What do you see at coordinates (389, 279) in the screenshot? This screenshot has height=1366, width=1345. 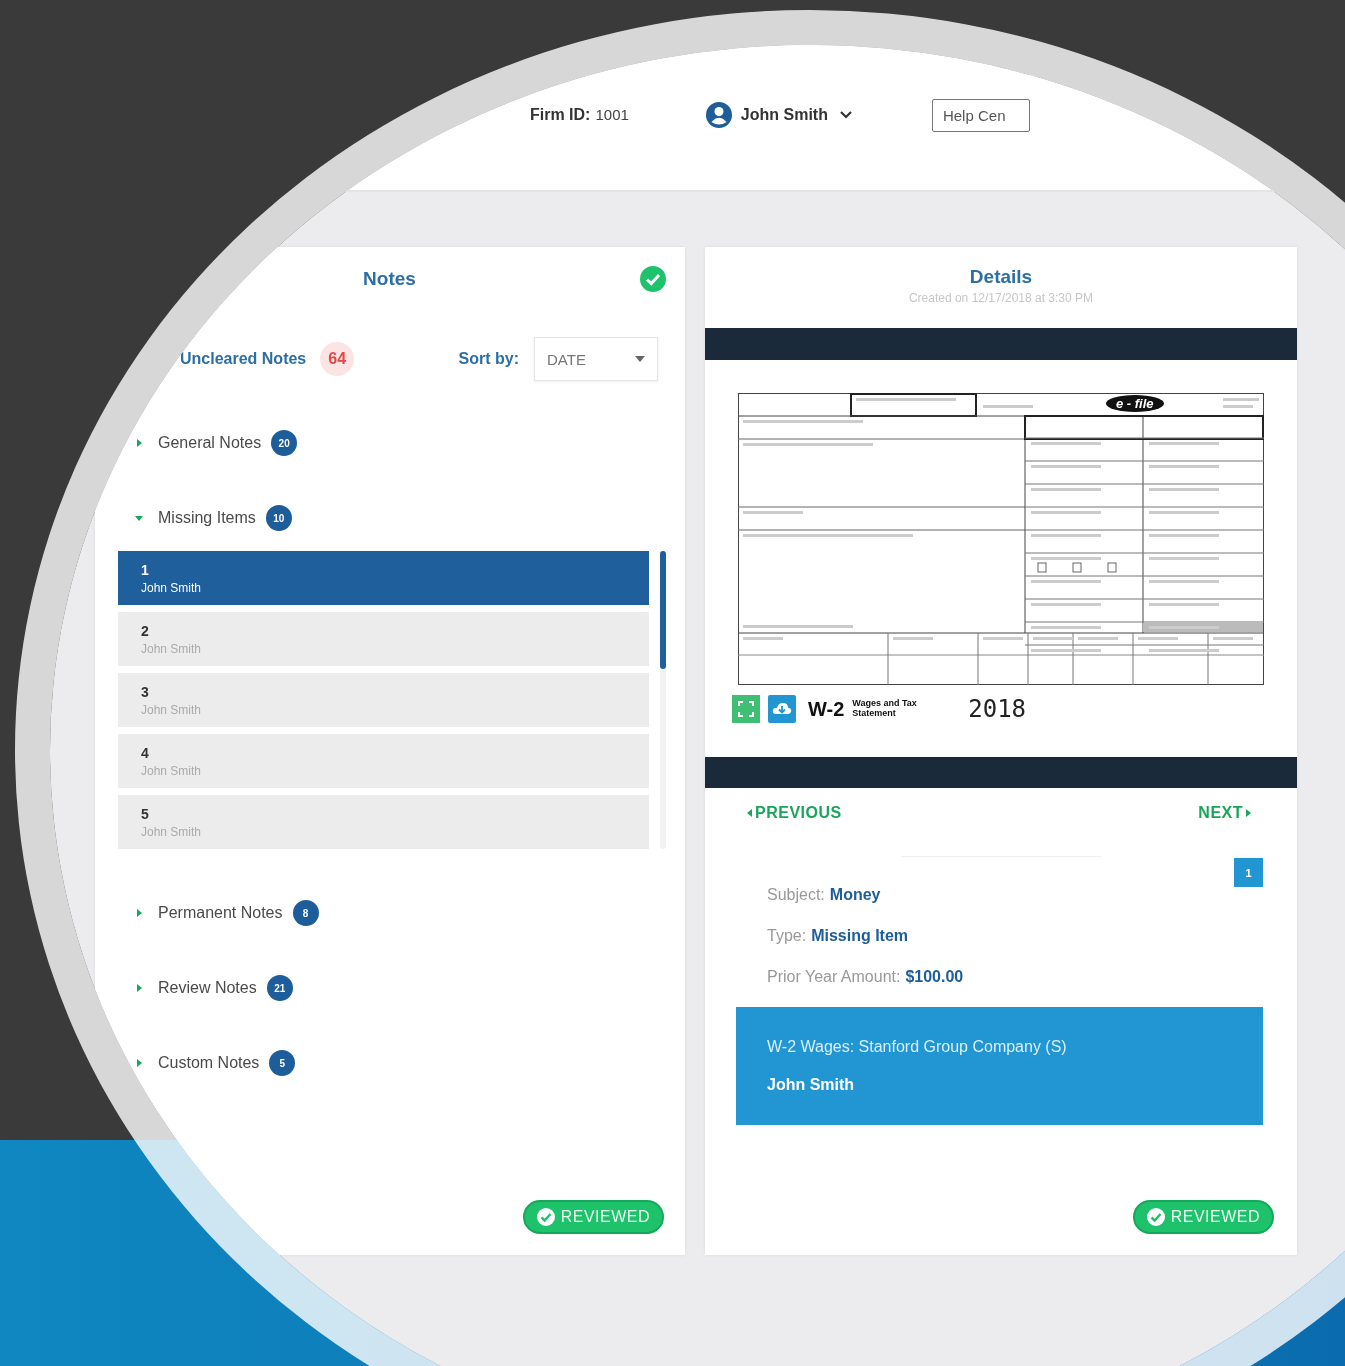 I see `panel-title: Notes` at bounding box center [389, 279].